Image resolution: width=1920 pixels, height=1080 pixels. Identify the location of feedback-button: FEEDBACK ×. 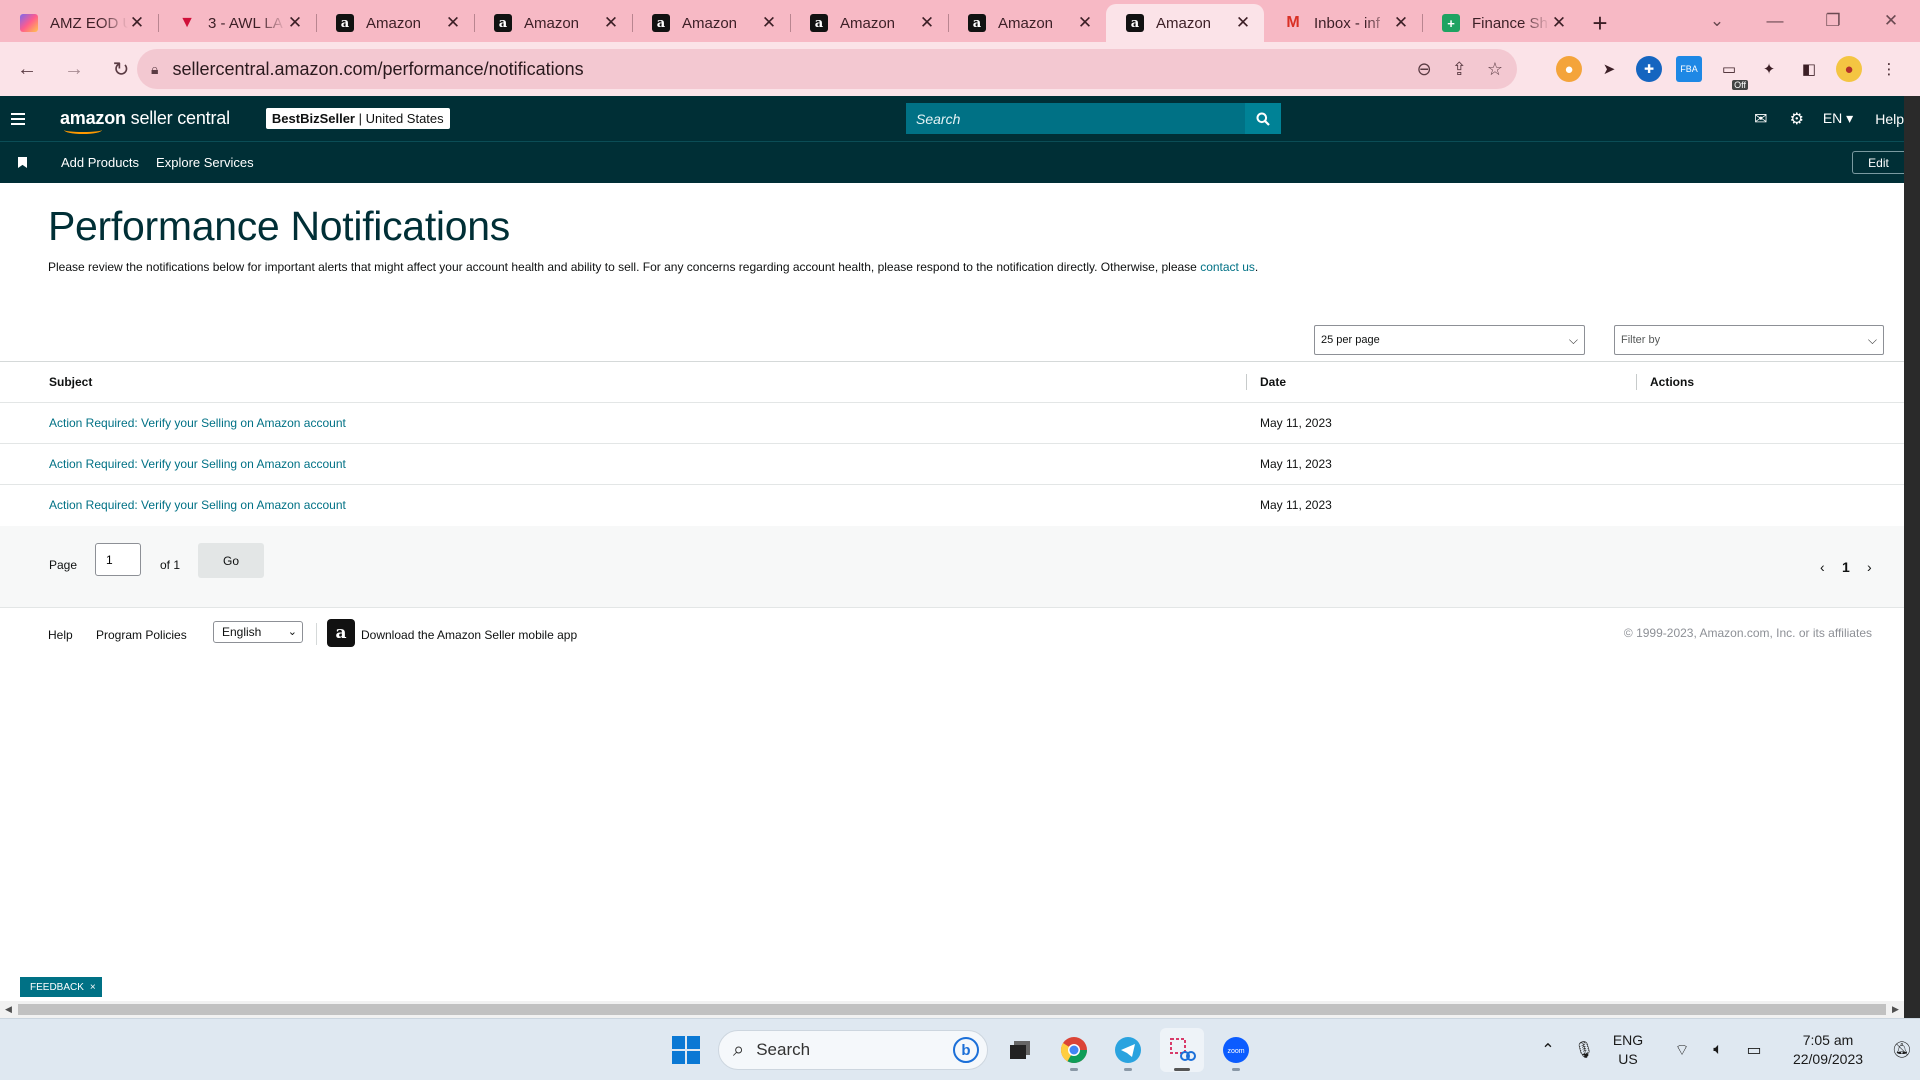
(61, 987).